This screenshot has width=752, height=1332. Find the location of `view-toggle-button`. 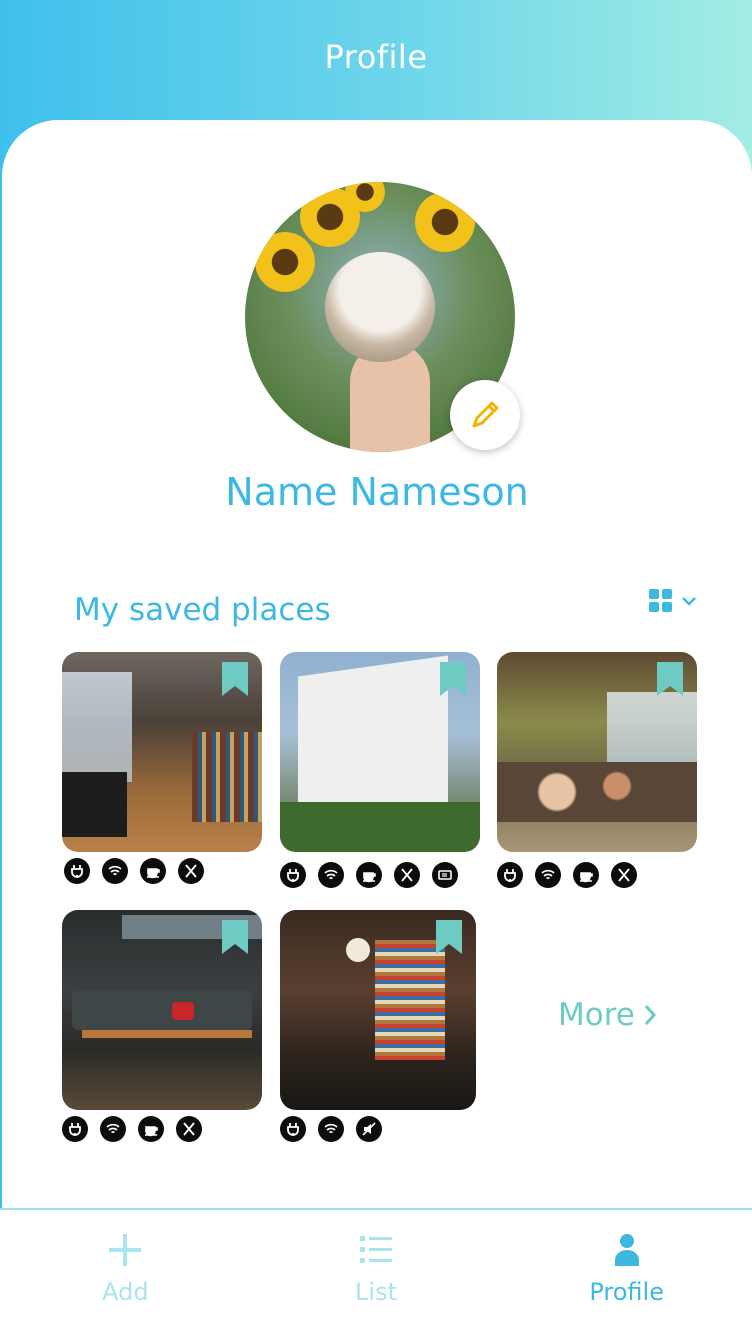

view-toggle-button is located at coordinates (676, 601).